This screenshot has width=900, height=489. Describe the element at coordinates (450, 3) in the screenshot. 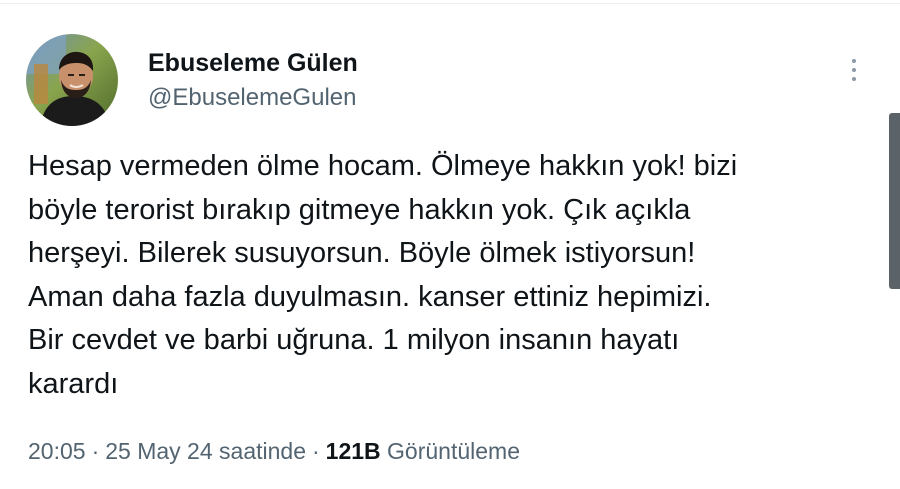

I see `top-divider` at that location.